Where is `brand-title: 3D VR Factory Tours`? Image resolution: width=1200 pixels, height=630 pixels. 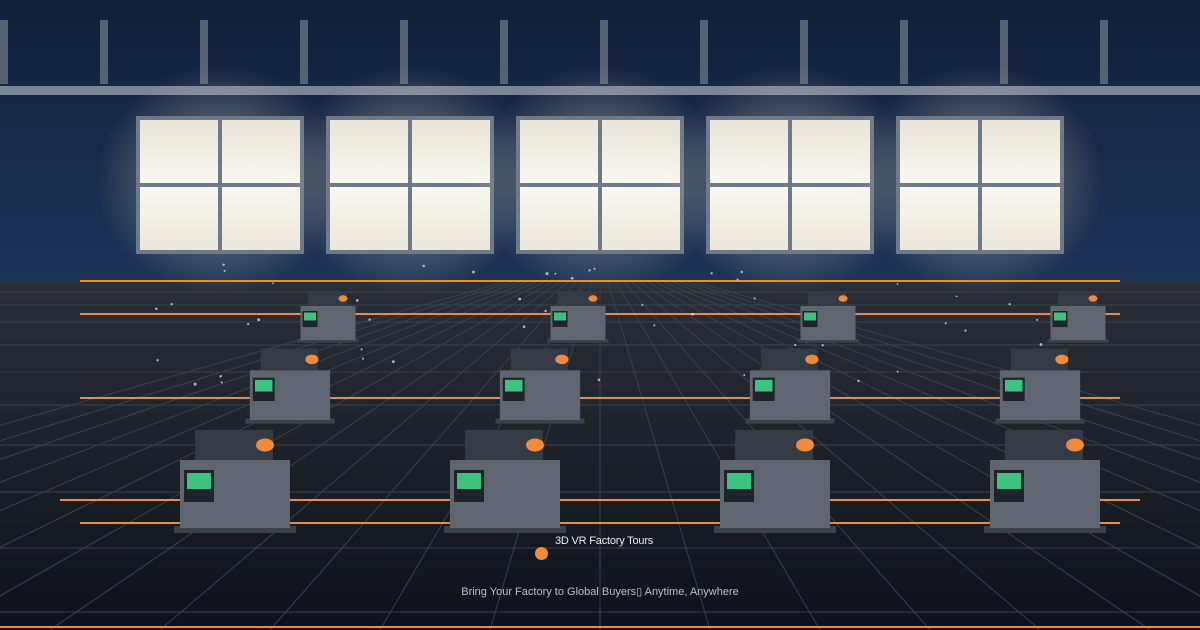
brand-title: 3D VR Factory Tours is located at coordinates (604, 541).